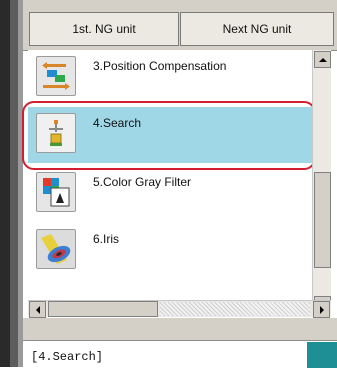  I want to click on window-left-border-inner, so click(14, 183).